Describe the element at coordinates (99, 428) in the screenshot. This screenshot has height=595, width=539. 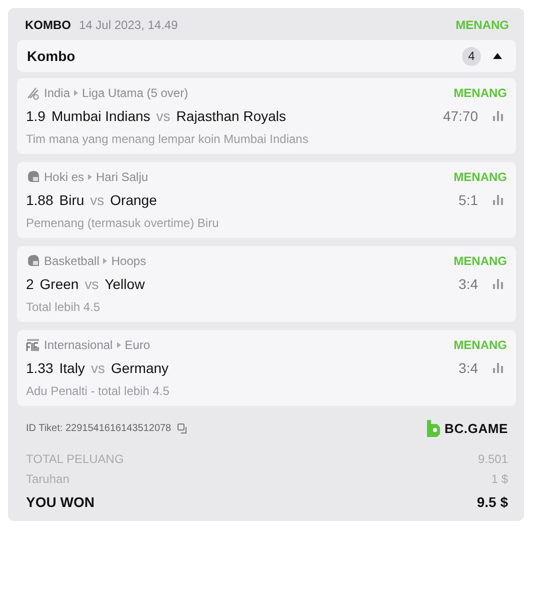
I see `ticket-id: ID Tiket: 2291541616143512078` at that location.